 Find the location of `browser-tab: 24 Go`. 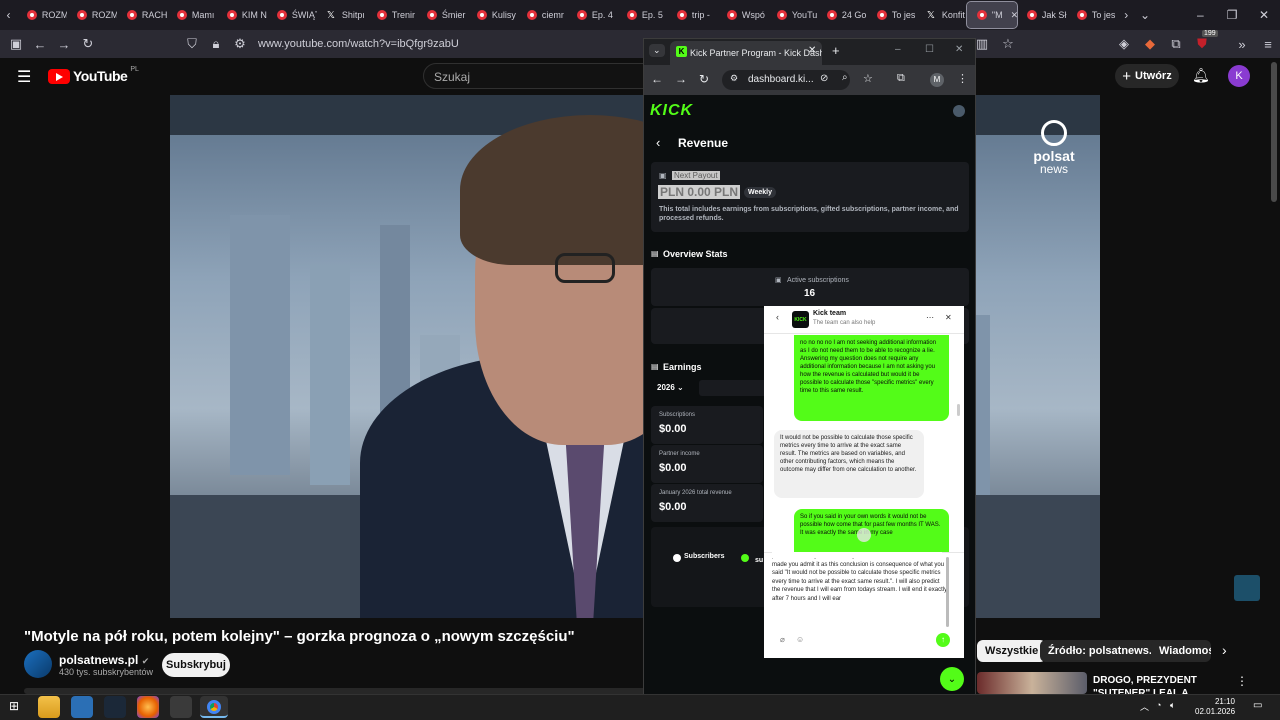

browser-tab: 24 Go is located at coordinates (842, 15).